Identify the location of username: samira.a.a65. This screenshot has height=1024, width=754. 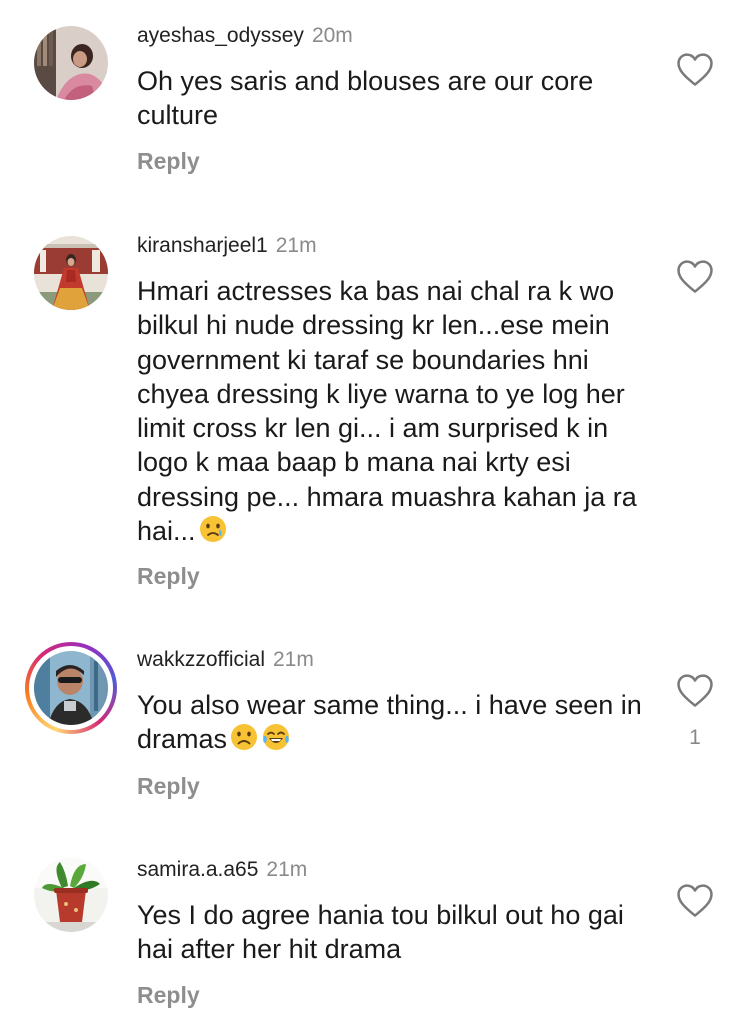
(197, 869).